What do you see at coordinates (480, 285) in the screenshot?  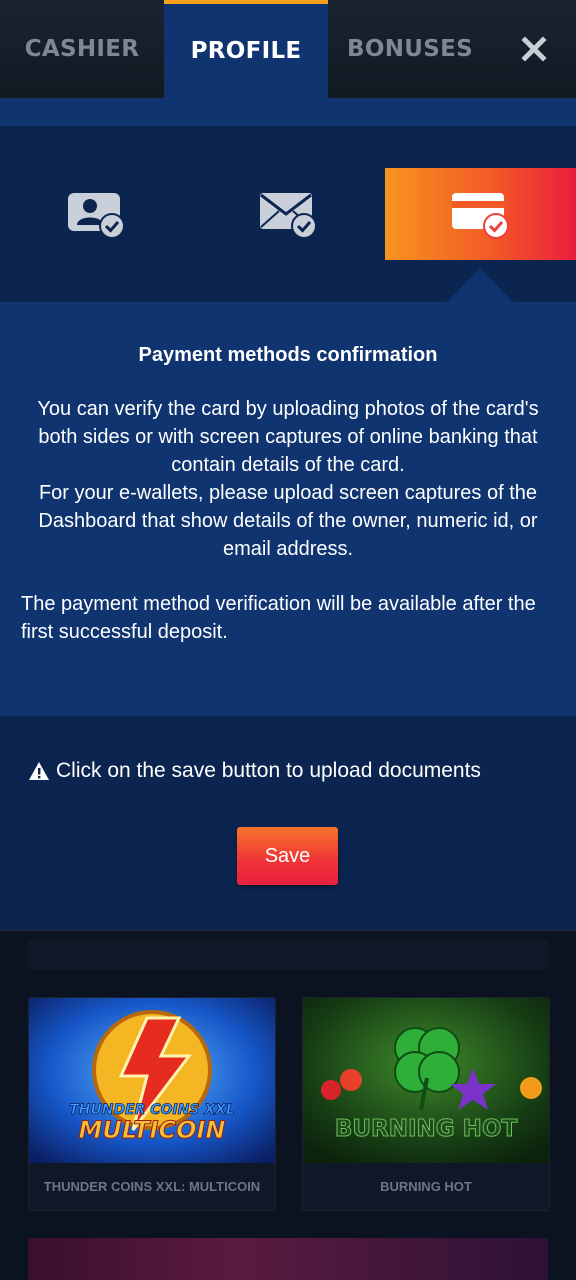 I see `active-step-pointer` at bounding box center [480, 285].